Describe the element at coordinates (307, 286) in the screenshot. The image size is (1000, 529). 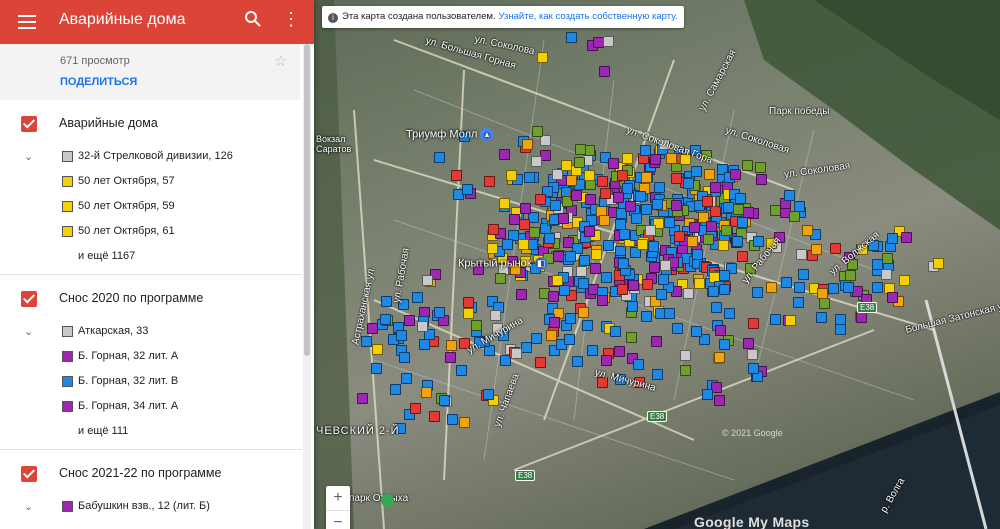
I see `scrollbar` at that location.